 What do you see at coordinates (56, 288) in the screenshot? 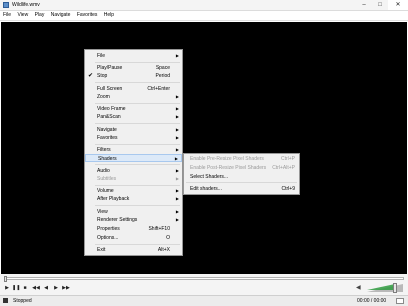
I see `frame-forward-icon: ▶` at bounding box center [56, 288].